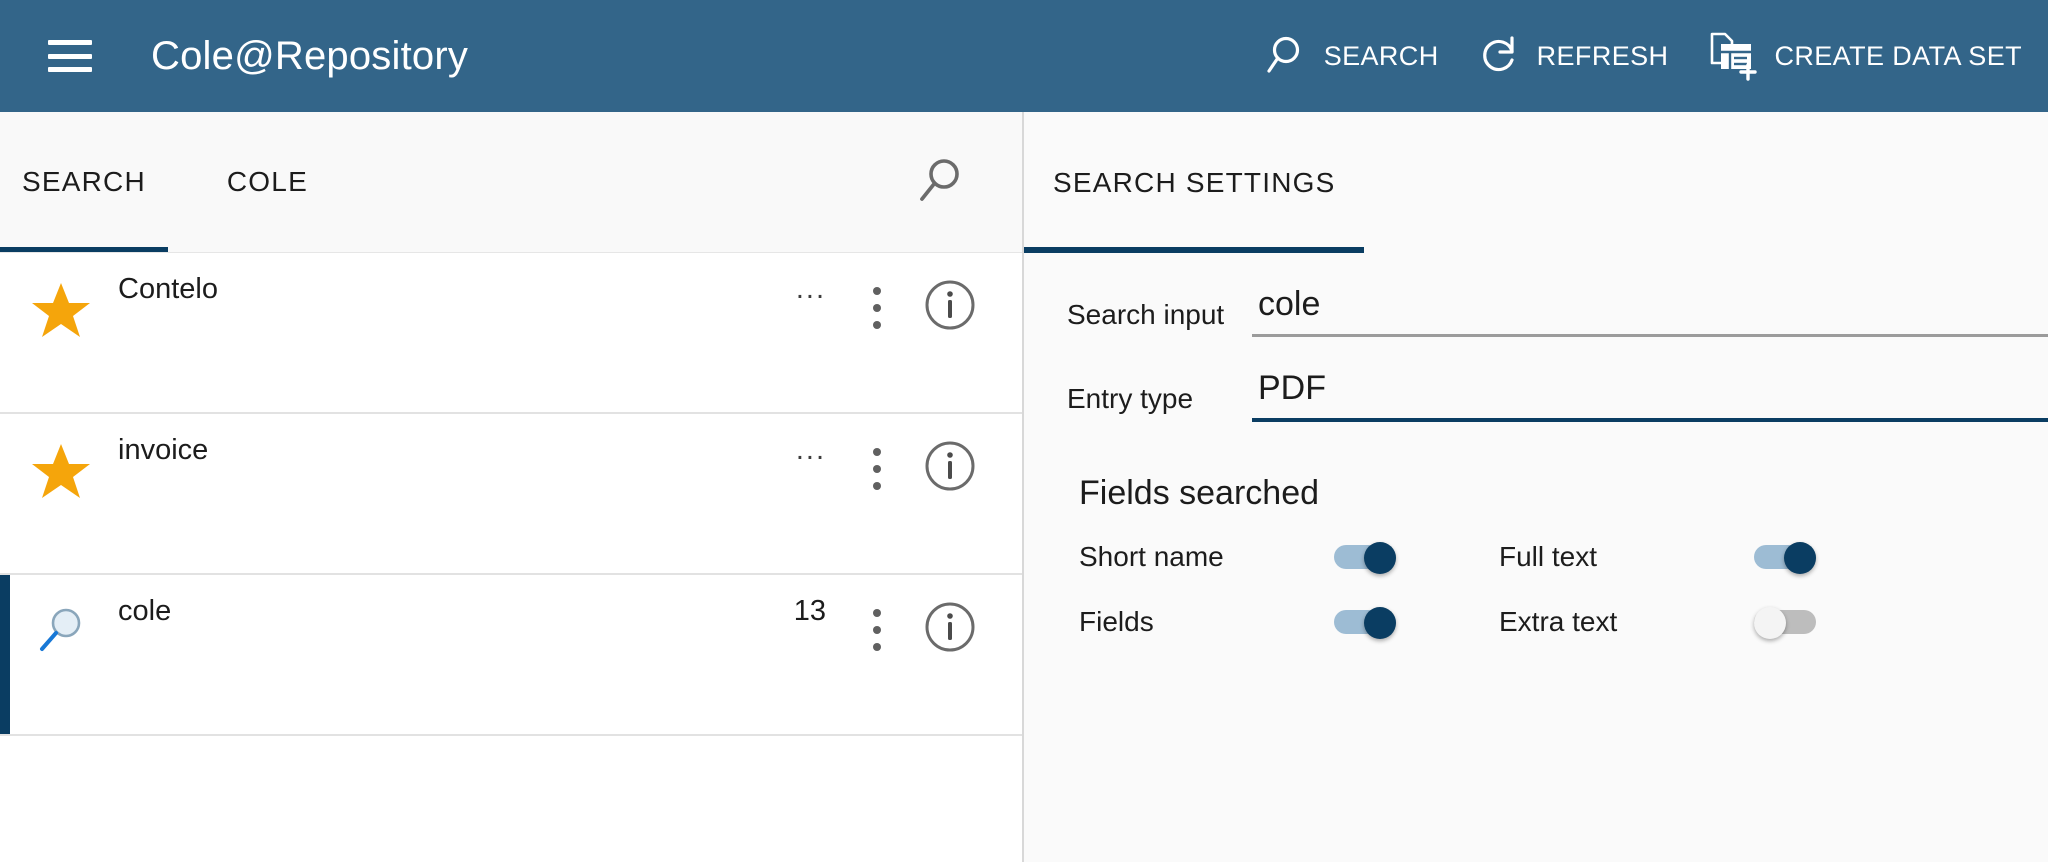 The width and height of the screenshot is (2048, 862). I want to click on tab-cole: COLE, so click(267, 182).